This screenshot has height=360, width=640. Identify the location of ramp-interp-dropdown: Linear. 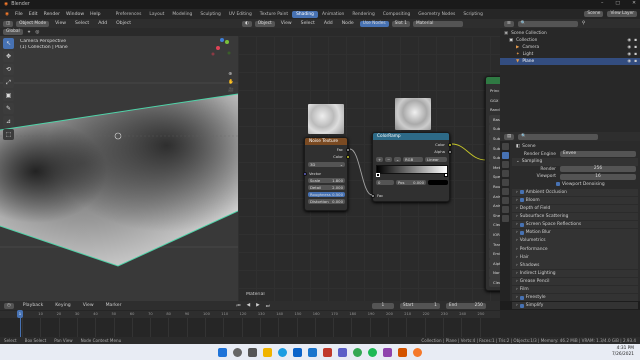
(436, 159).